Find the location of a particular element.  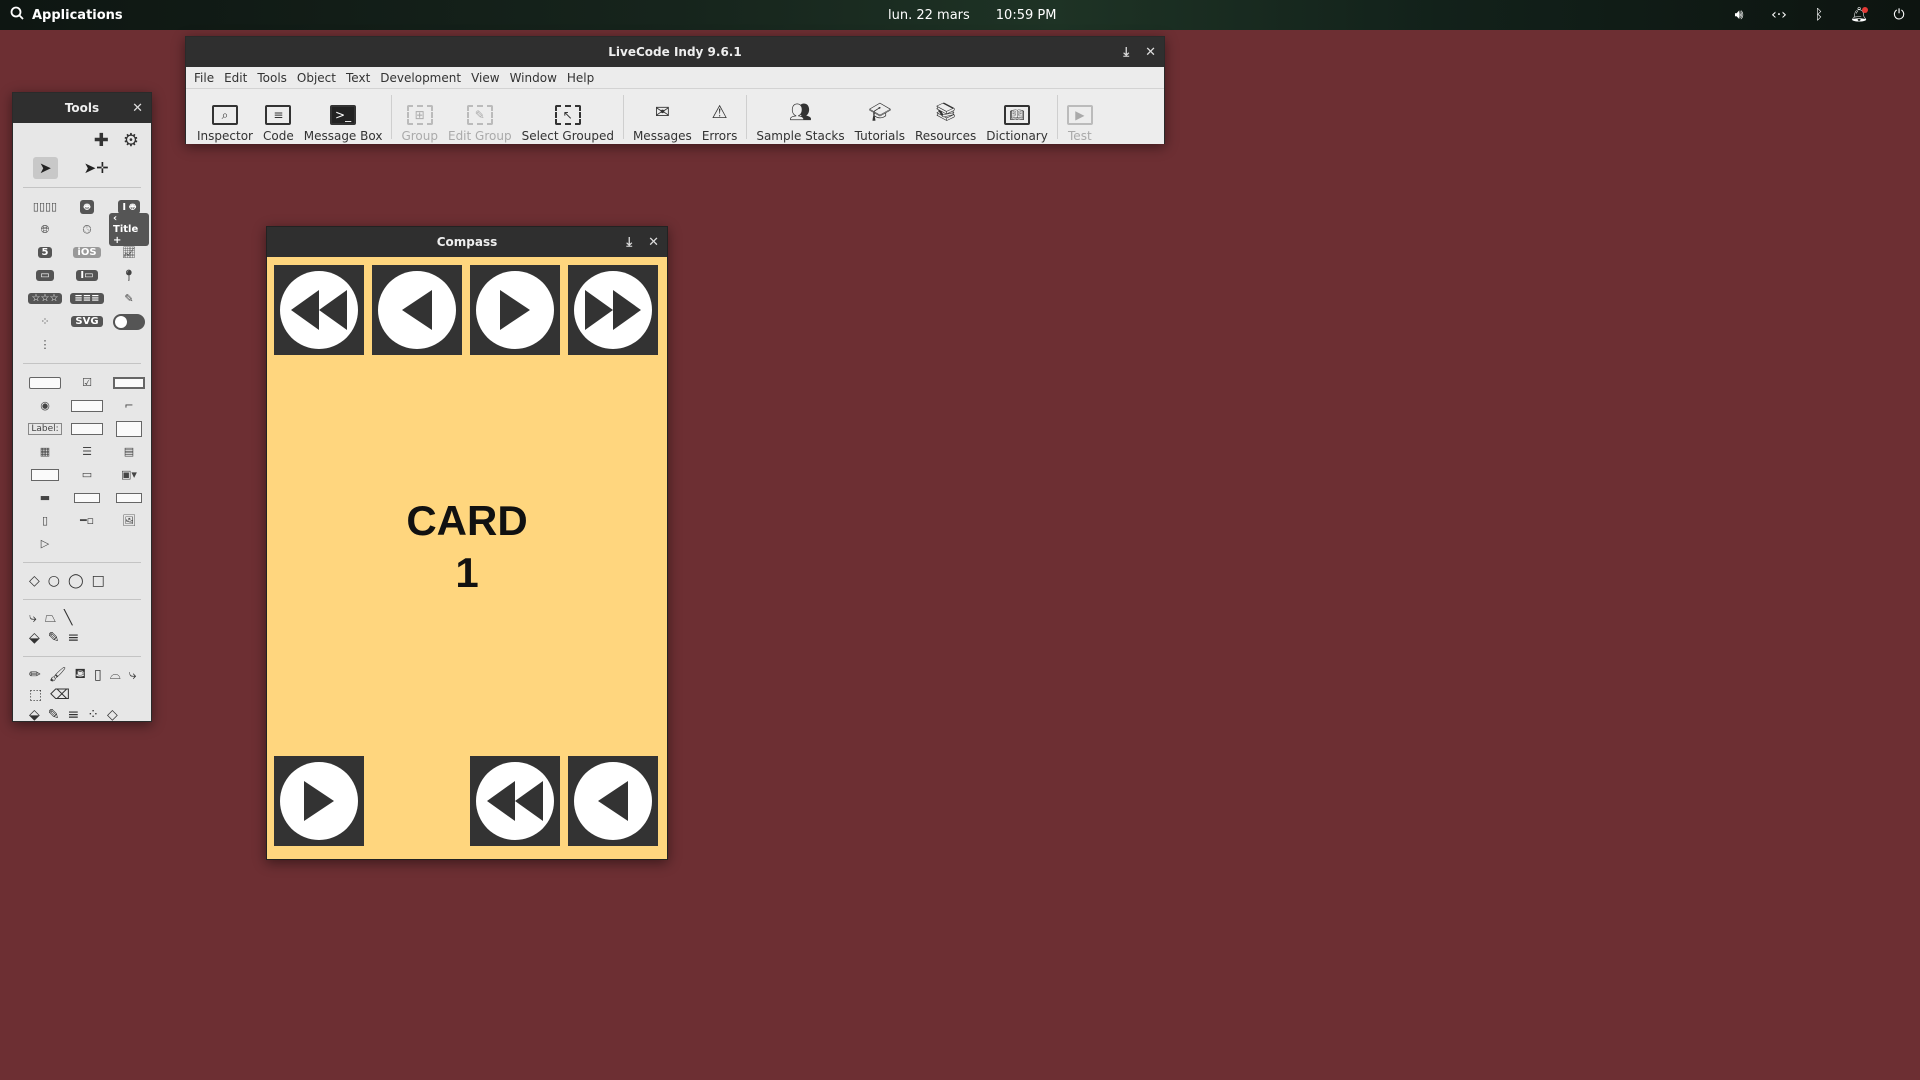

menu-development: Development is located at coordinates (420, 78).